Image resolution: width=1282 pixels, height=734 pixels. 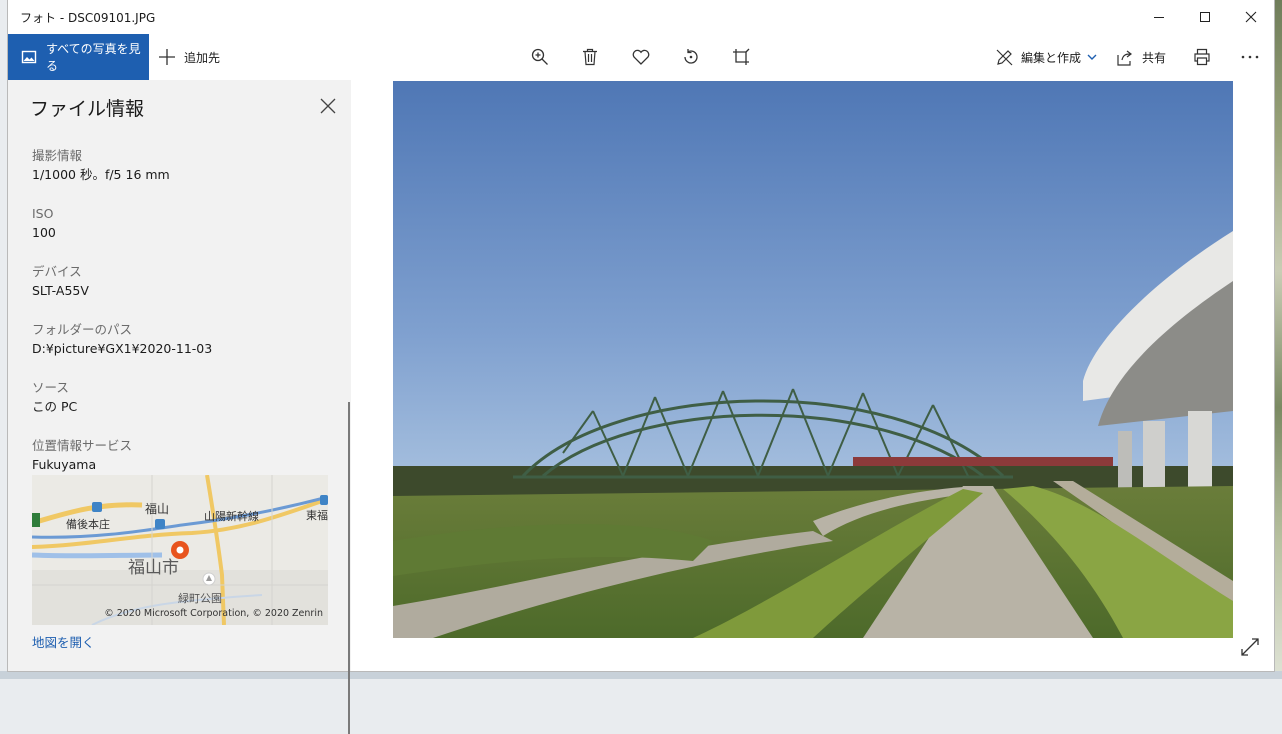 I want to click on title-bar: フォト - DSC09101.JPG, so click(x=641, y=17).